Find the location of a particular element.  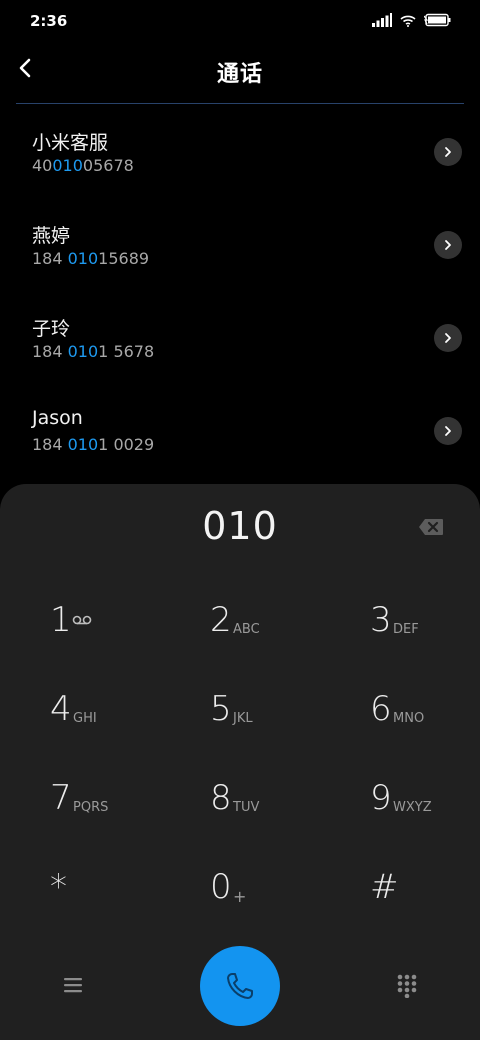

key-letters: ABC is located at coordinates (246, 629).